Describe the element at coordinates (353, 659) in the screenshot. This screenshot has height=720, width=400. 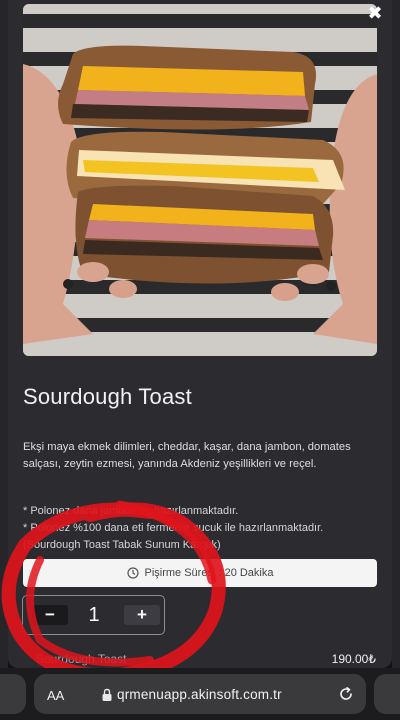
I see `price-label: 190.00₺` at that location.